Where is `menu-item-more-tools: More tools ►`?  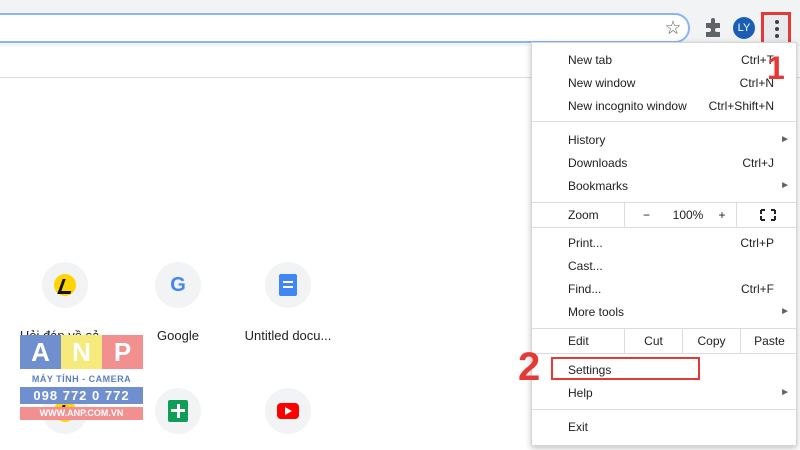
menu-item-more-tools: More tools ► is located at coordinates (679, 312).